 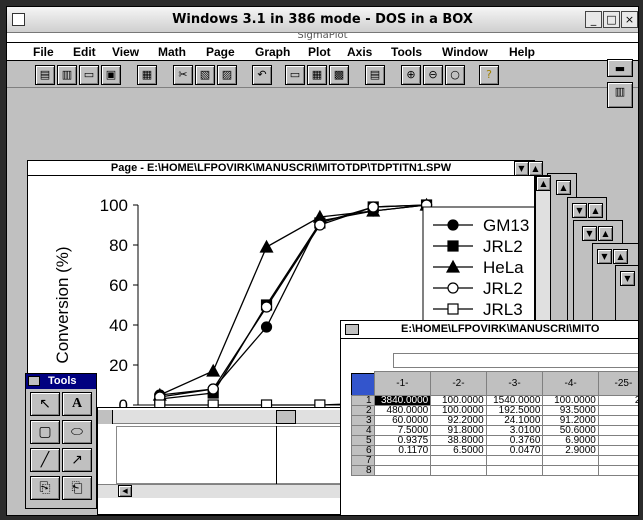 What do you see at coordinates (183, 75) in the screenshot?
I see `cut-icon: ✂` at bounding box center [183, 75].